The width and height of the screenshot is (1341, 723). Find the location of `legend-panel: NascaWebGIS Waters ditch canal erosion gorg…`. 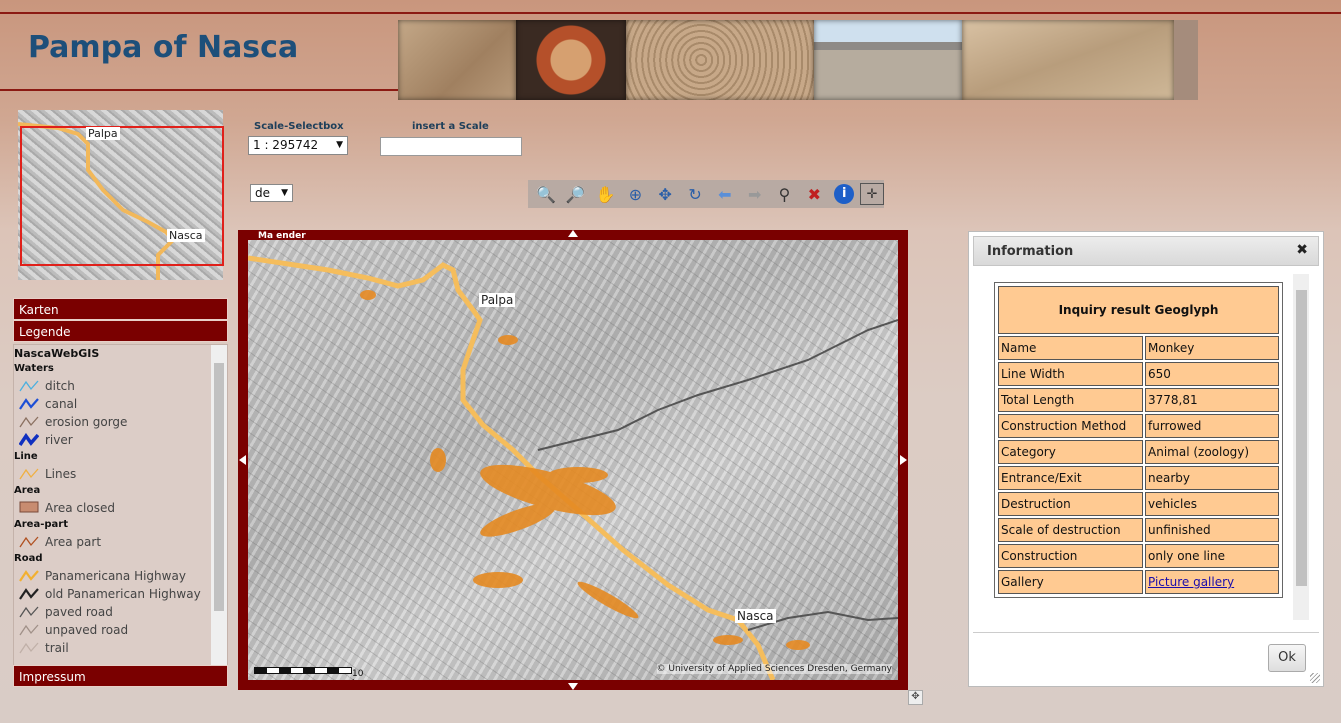

legend-panel: NascaWebGIS Waters ditch canal erosion gorg… is located at coordinates (120, 505).